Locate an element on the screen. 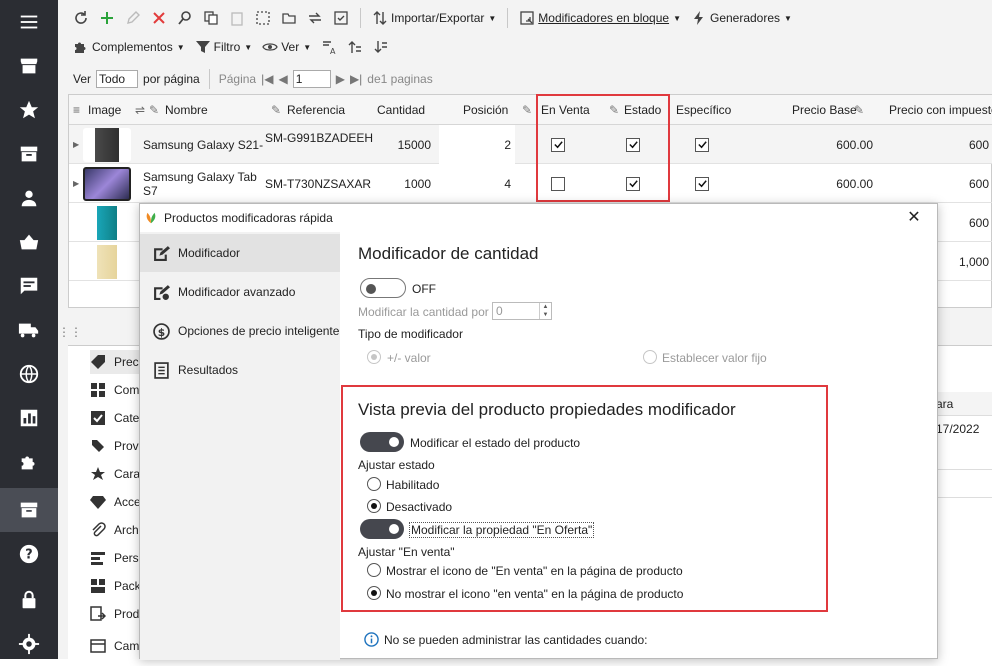 This screenshot has width=992, height=666. nav-smart-price: $ Opciones de precio inteligente is located at coordinates (240, 331).